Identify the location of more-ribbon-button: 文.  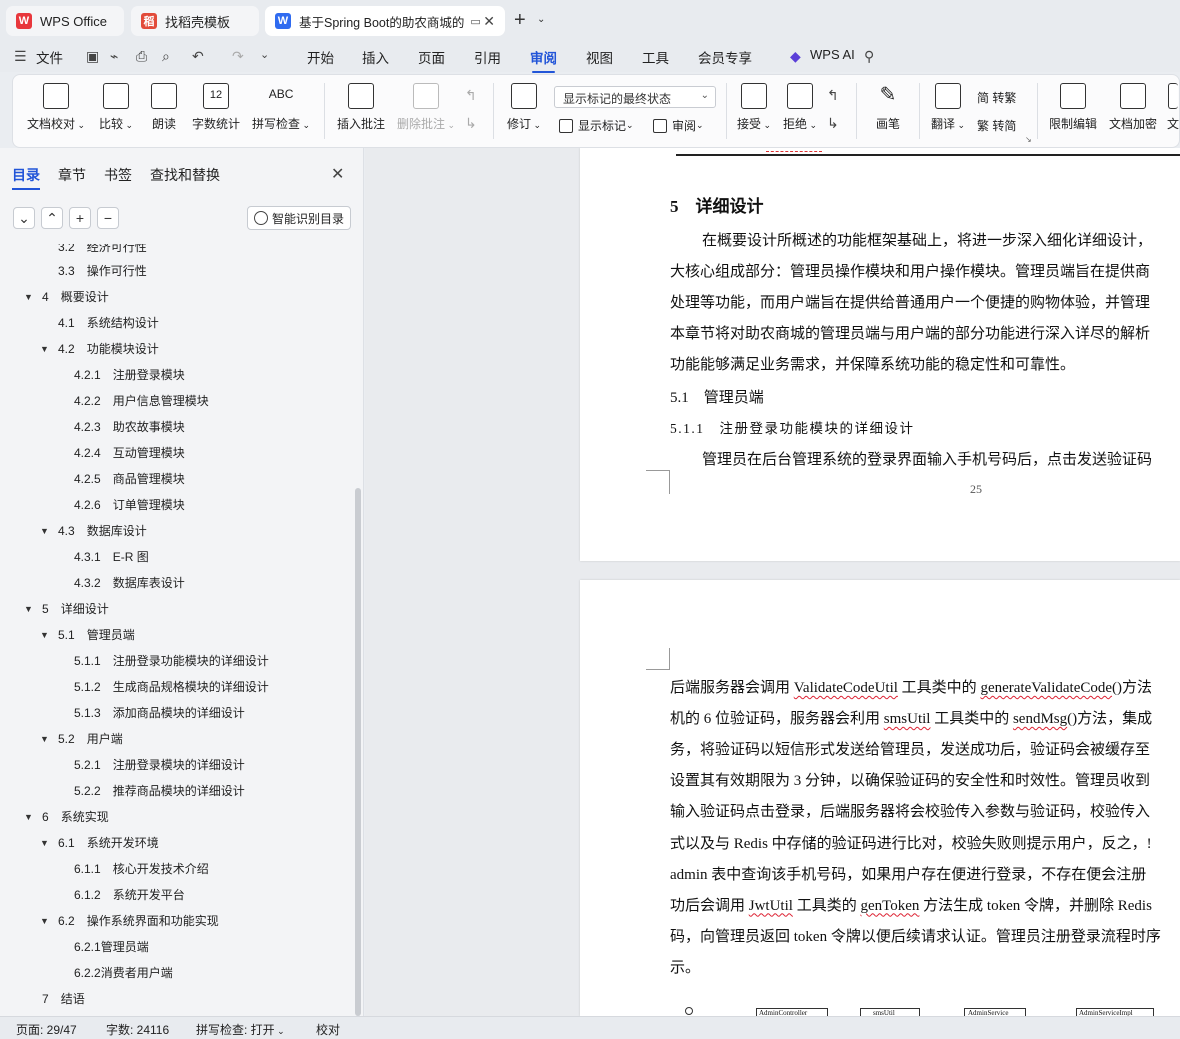
(1173, 107).